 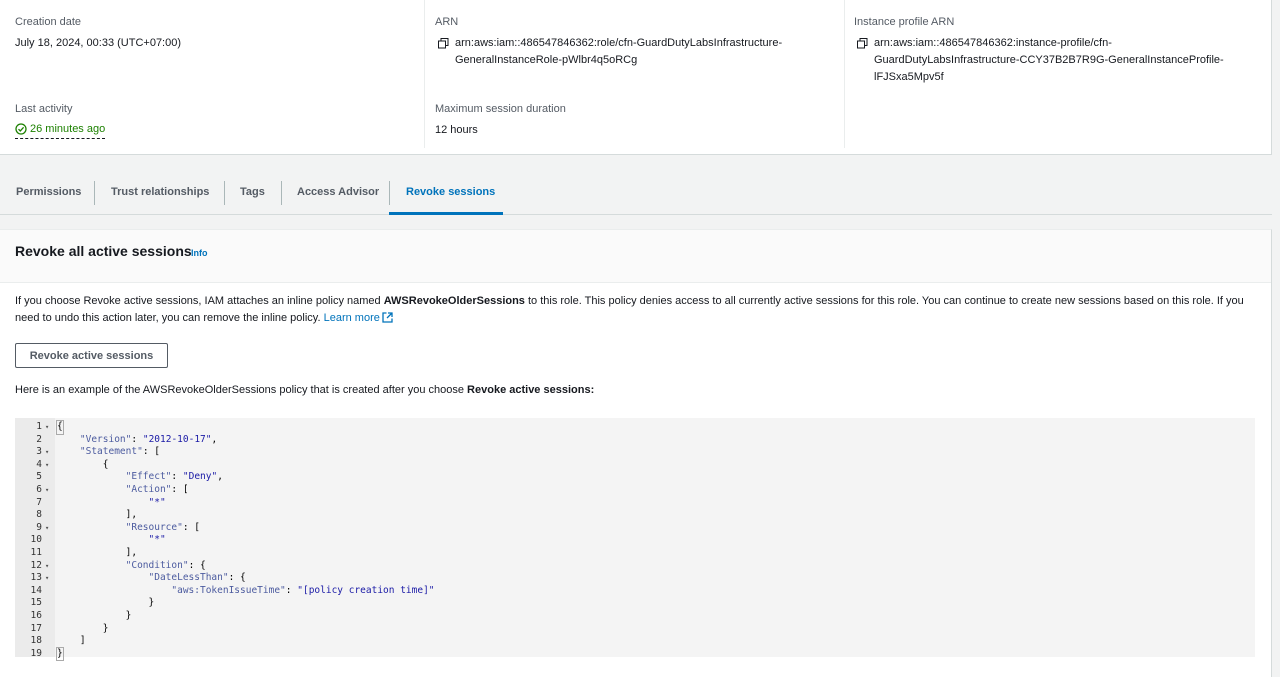 What do you see at coordinates (36, 641) in the screenshot?
I see `line-number: 18` at bounding box center [36, 641].